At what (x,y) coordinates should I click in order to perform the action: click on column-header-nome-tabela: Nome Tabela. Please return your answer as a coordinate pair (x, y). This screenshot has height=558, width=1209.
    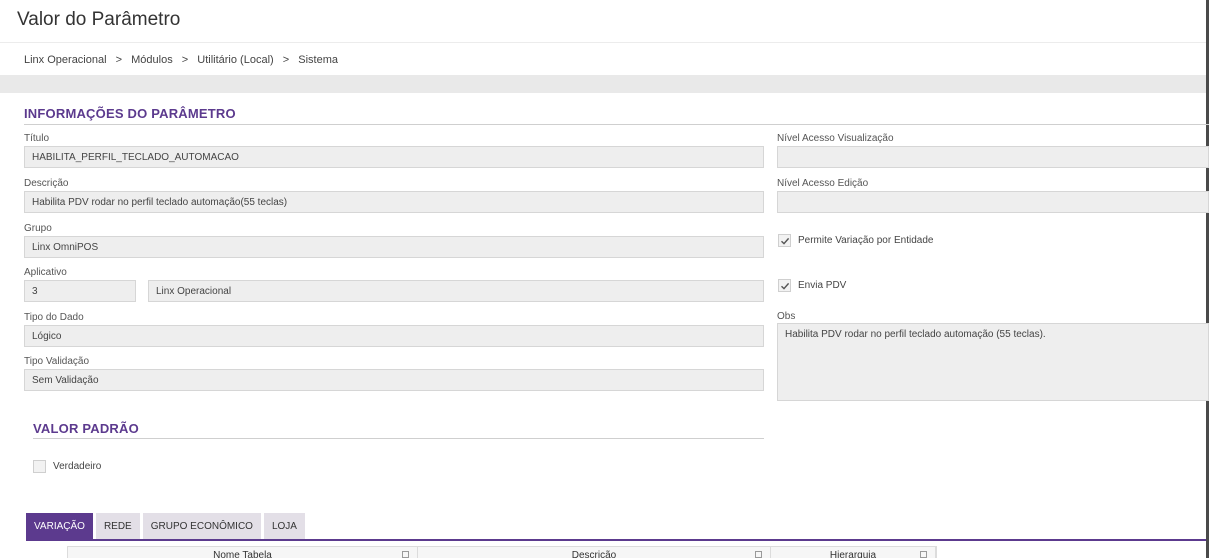
    Looking at the image, I should click on (243, 552).